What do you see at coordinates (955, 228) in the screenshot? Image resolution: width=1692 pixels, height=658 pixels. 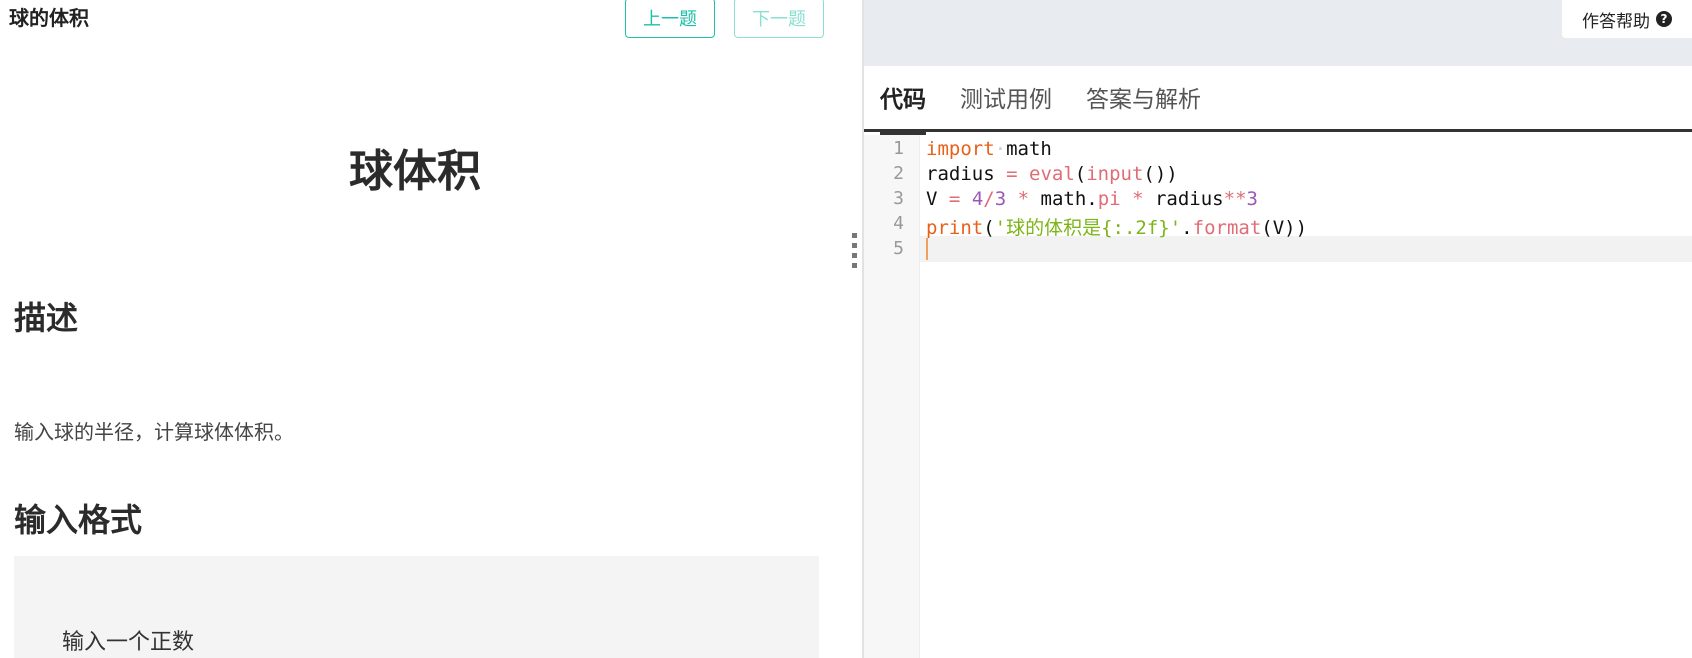 I see `code-token: print` at bounding box center [955, 228].